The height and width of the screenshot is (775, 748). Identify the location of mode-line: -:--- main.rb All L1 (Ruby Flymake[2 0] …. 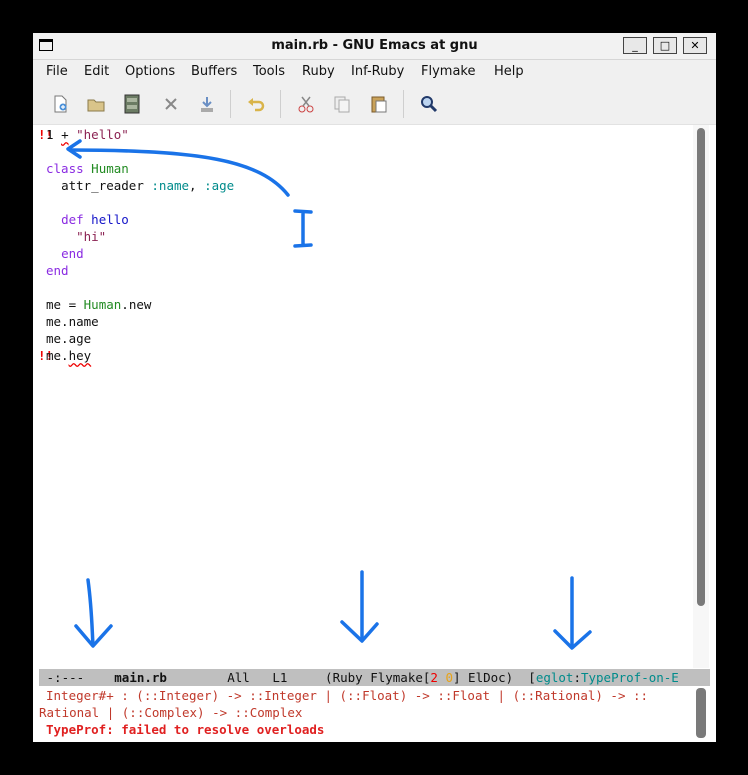
(374, 677).